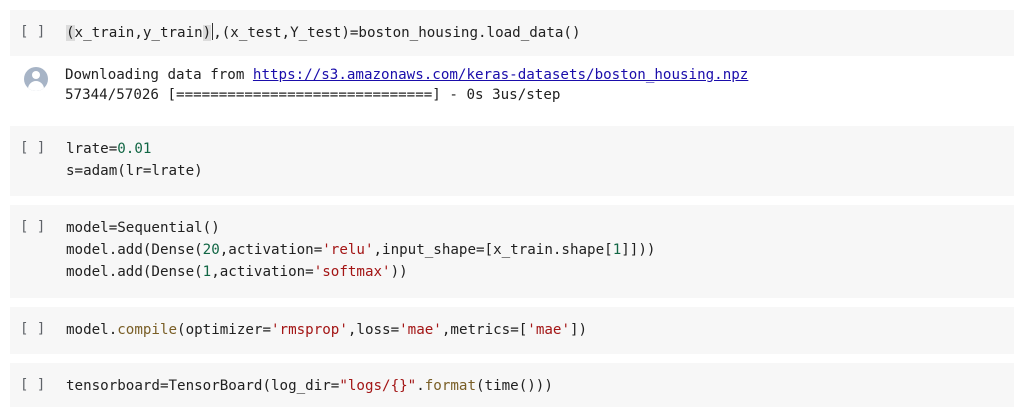 Image resolution: width=1014 pixels, height=407 pixels. I want to click on code-number: 0.01, so click(134, 149).